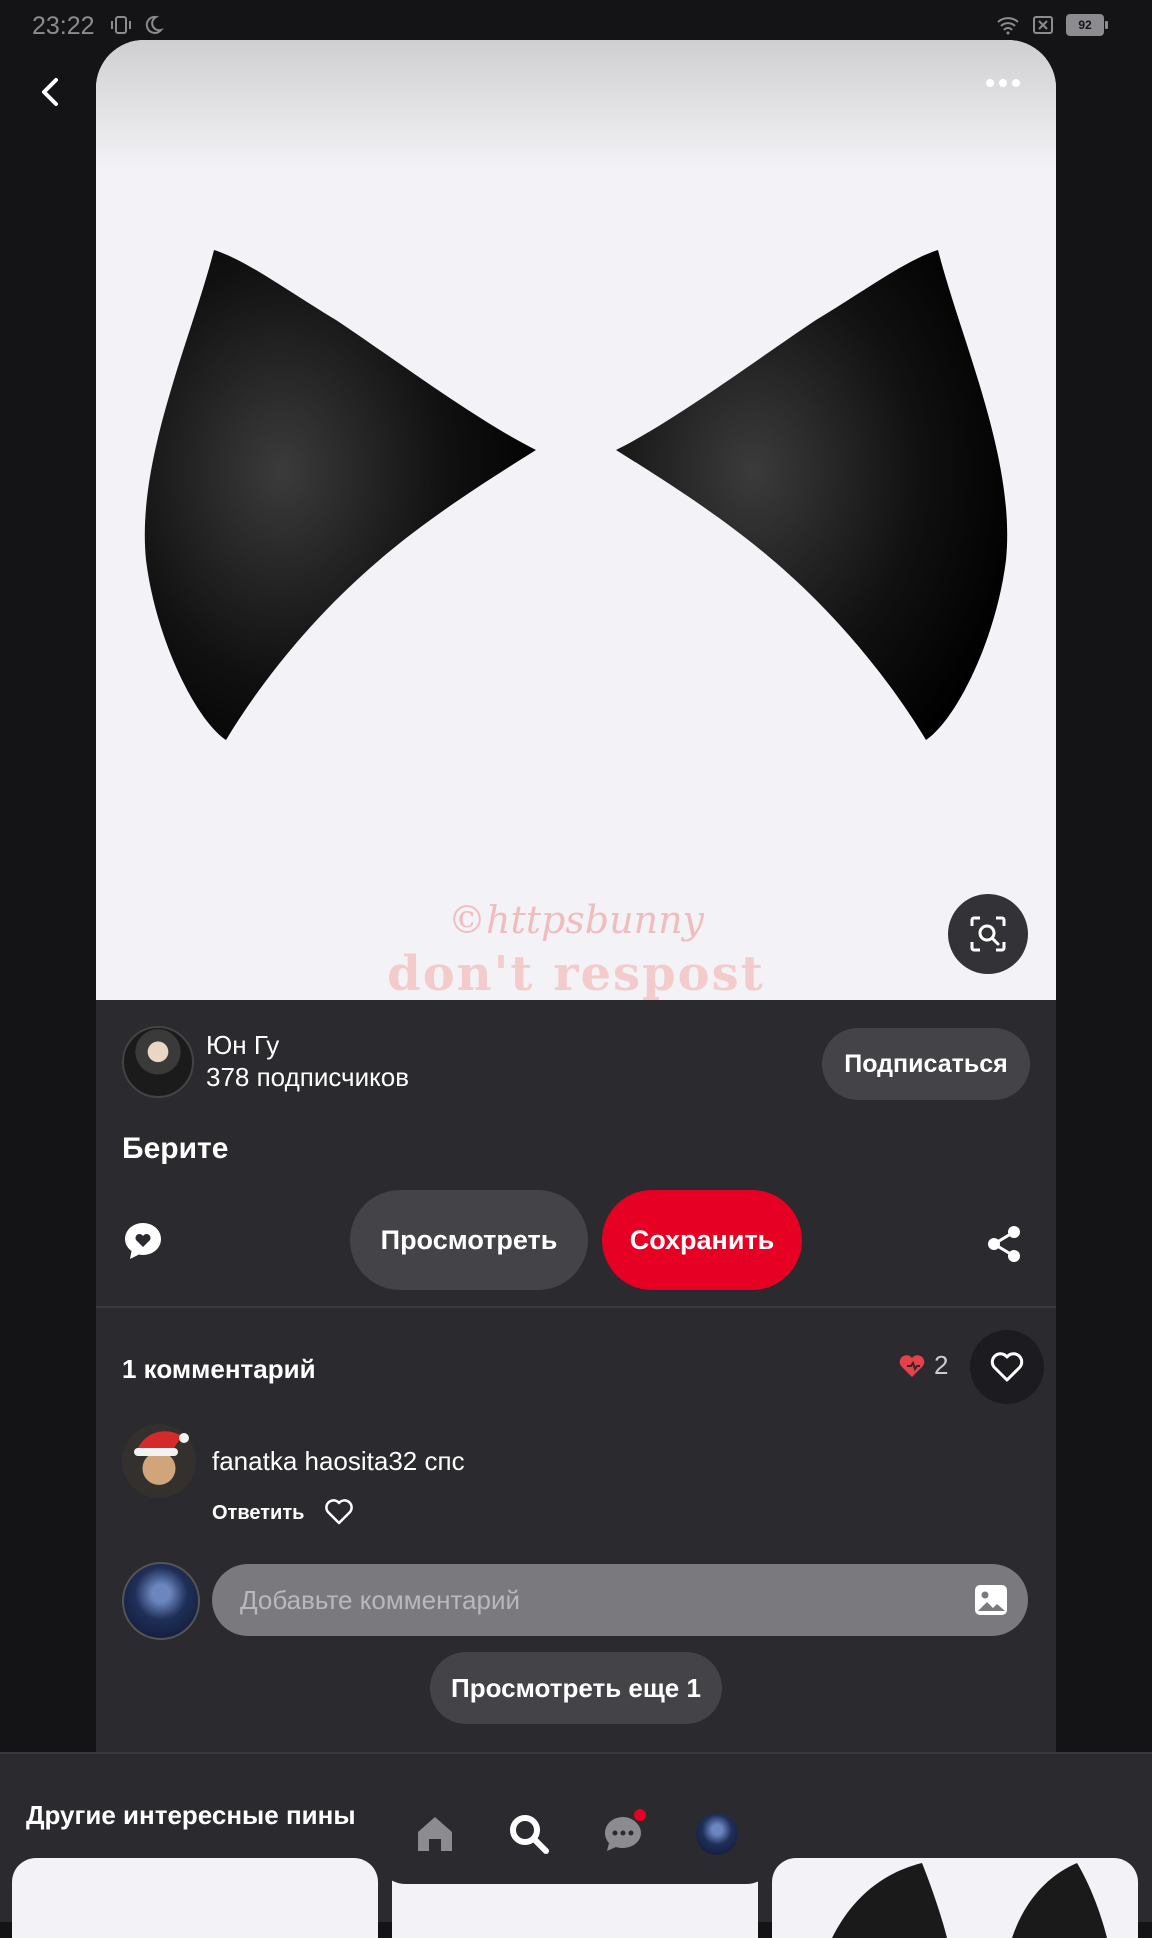 The image size is (1152, 1938). Describe the element at coordinates (969, 1900) in the screenshot. I see `cat-ears-thumbnail` at that location.